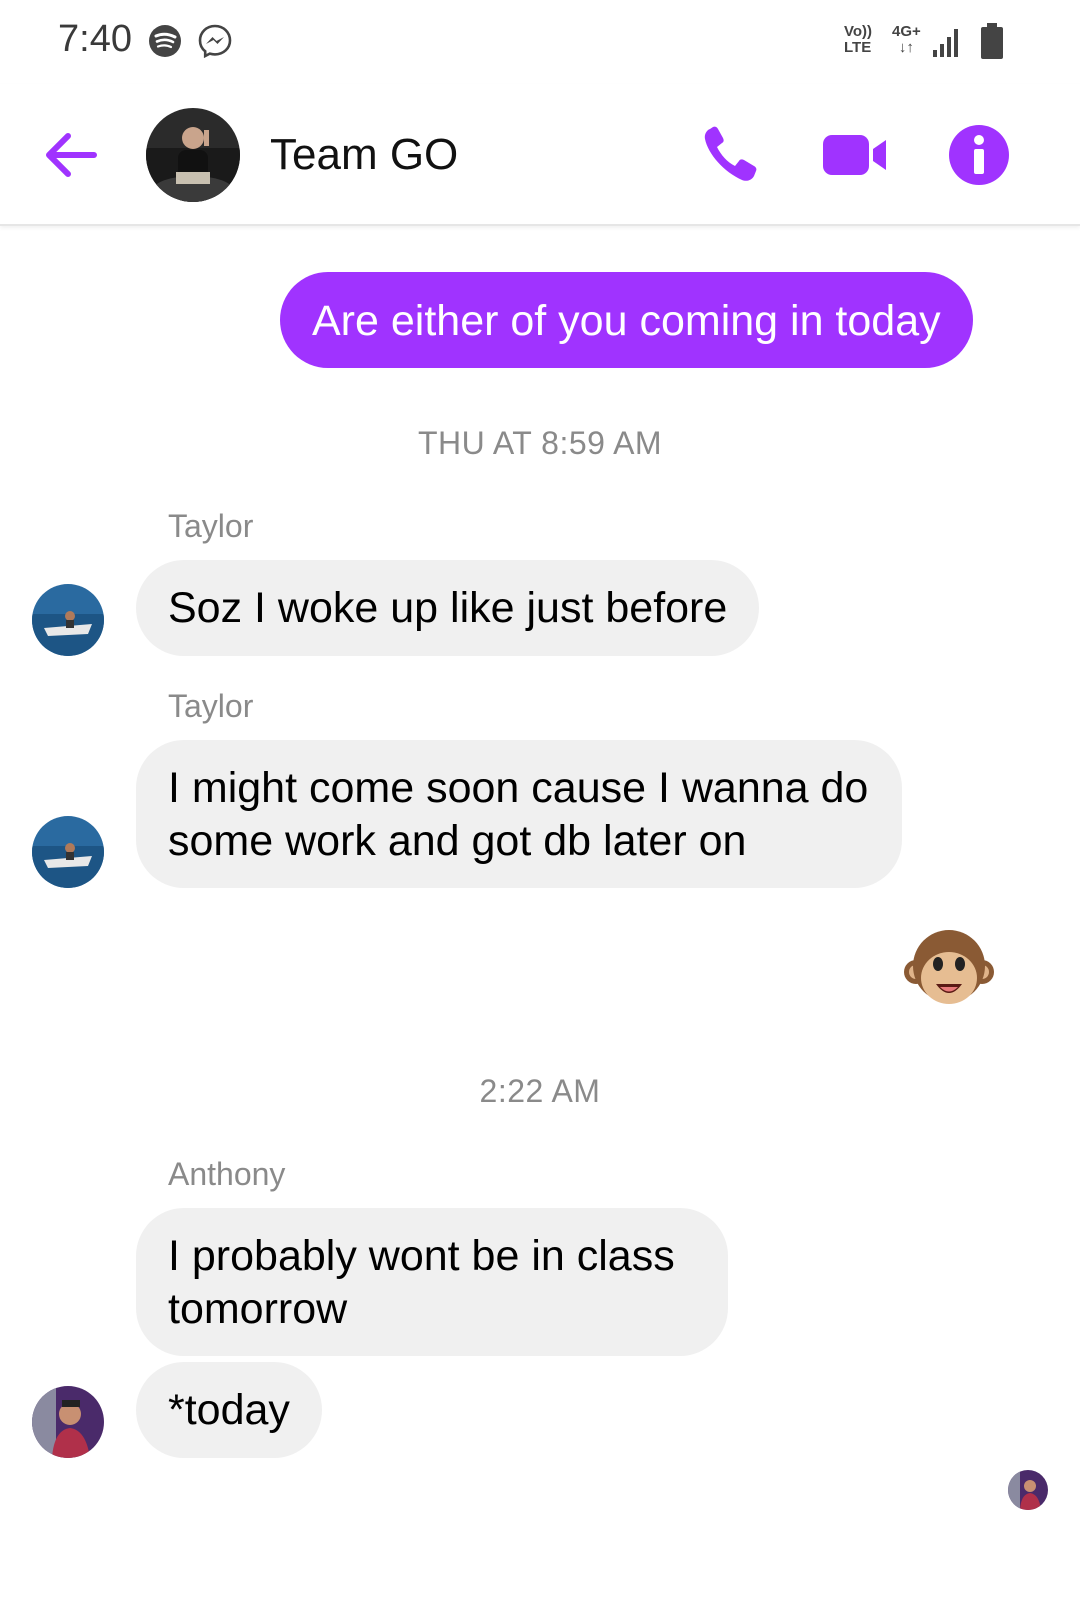 The width and height of the screenshot is (1080, 1599). I want to click on incoming-message: Soz I woke up like just before, so click(448, 608).